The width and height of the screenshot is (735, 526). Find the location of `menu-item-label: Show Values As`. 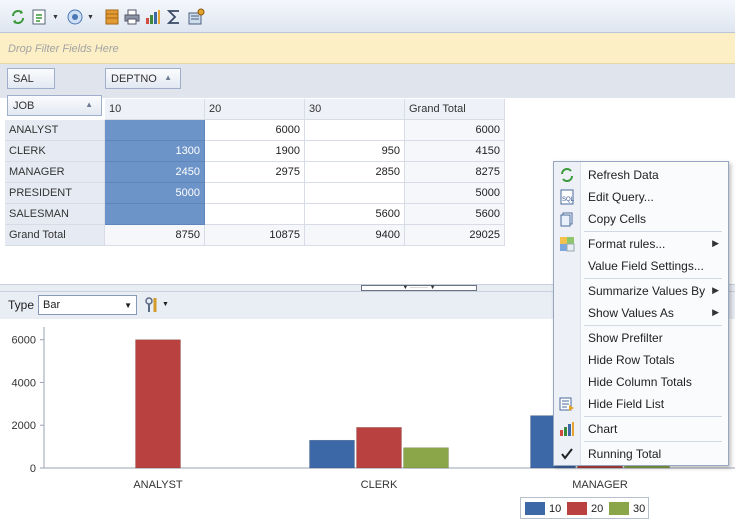

menu-item-label: Show Values As is located at coordinates (631, 313).